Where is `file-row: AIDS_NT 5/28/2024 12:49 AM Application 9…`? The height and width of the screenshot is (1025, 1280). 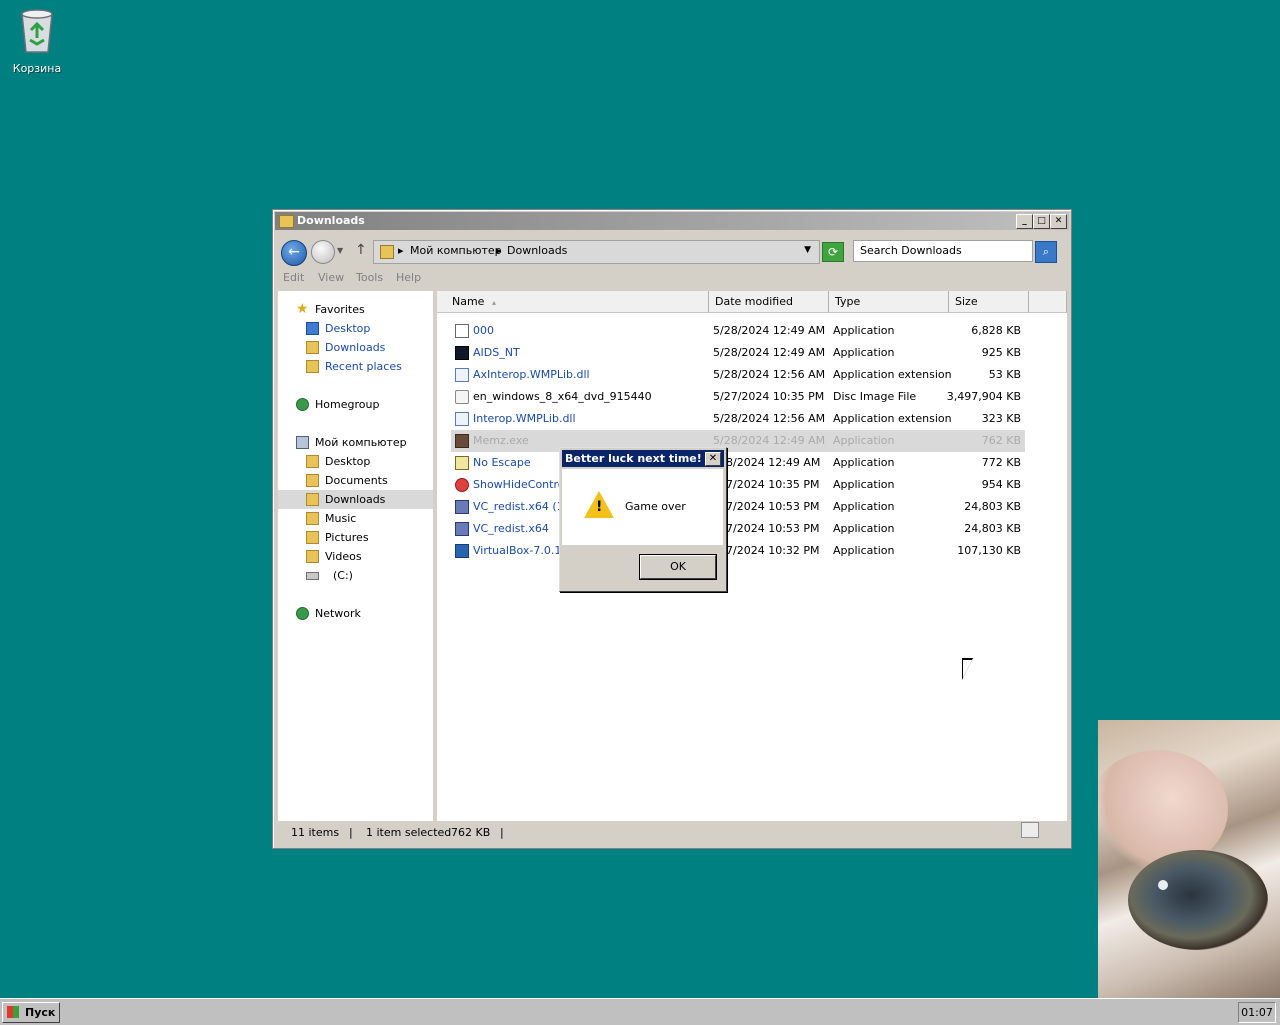 file-row: AIDS_NT 5/28/2024 12:49 AM Application 9… is located at coordinates (738, 353).